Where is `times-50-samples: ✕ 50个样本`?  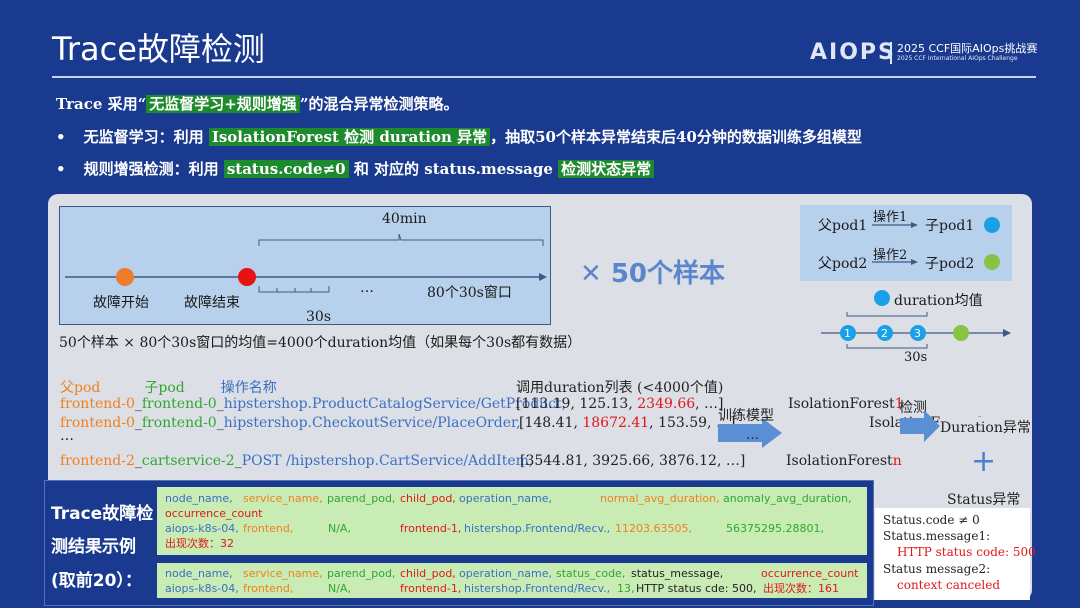
times-50-samples: ✕ 50个样本 is located at coordinates (653, 274).